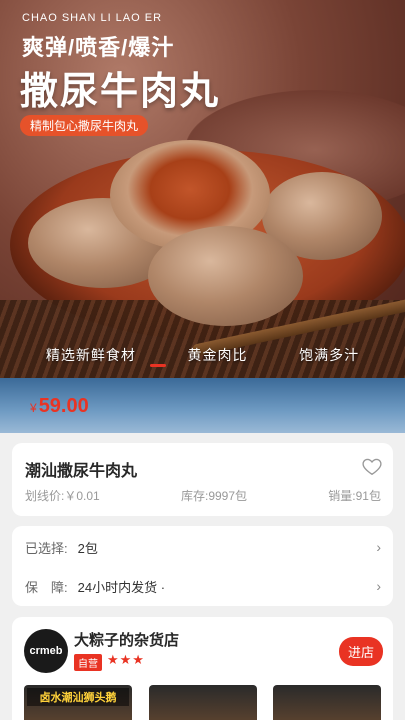 The height and width of the screenshot is (720, 405). I want to click on shop-product-thumbs: 卤水潮汕狮头鹅, so click(202, 702).